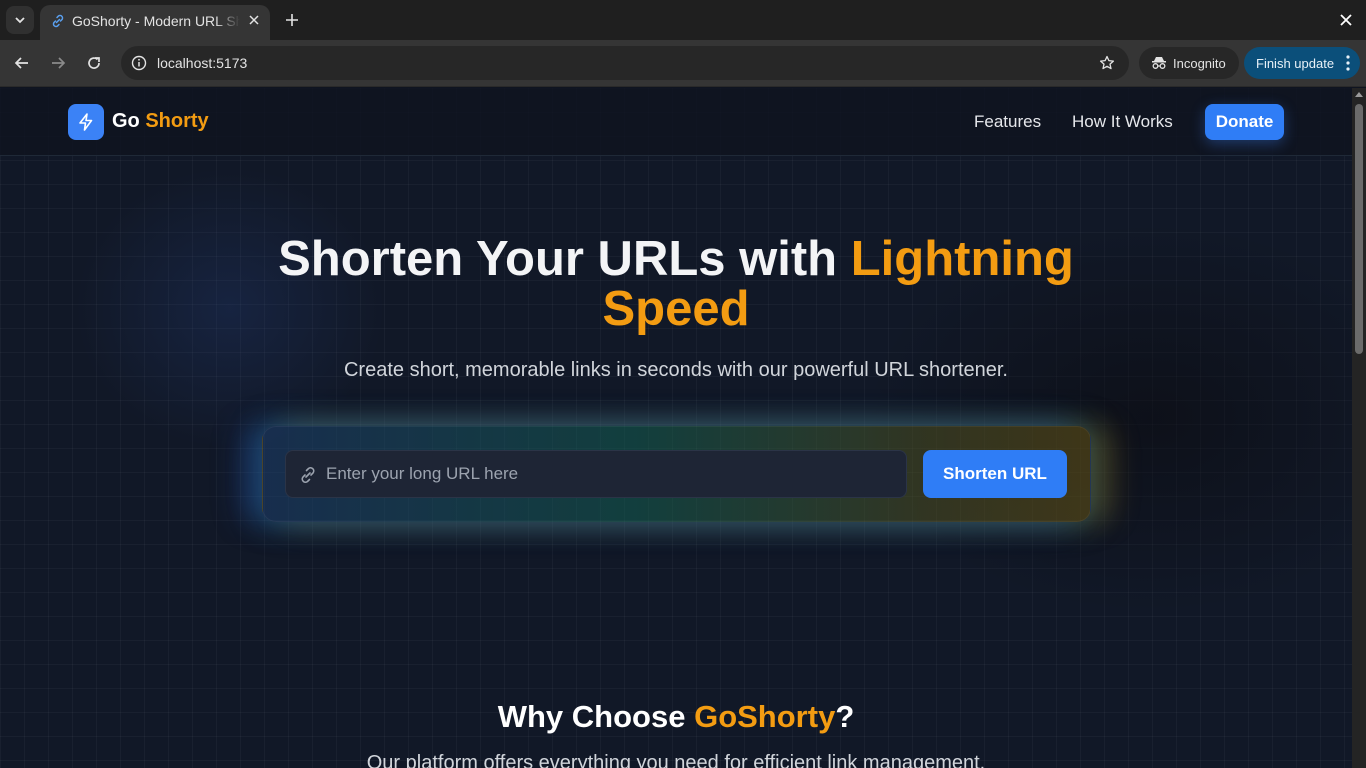 Image resolution: width=1366 pixels, height=768 pixels. Describe the element at coordinates (1359, 229) in the screenshot. I see `scrollbar-thumb` at that location.